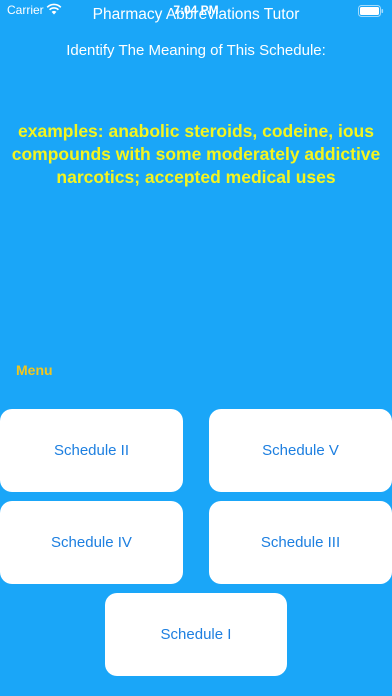 Image resolution: width=392 pixels, height=696 pixels. I want to click on answer-button-schedule-v: Schedule V, so click(300, 450).